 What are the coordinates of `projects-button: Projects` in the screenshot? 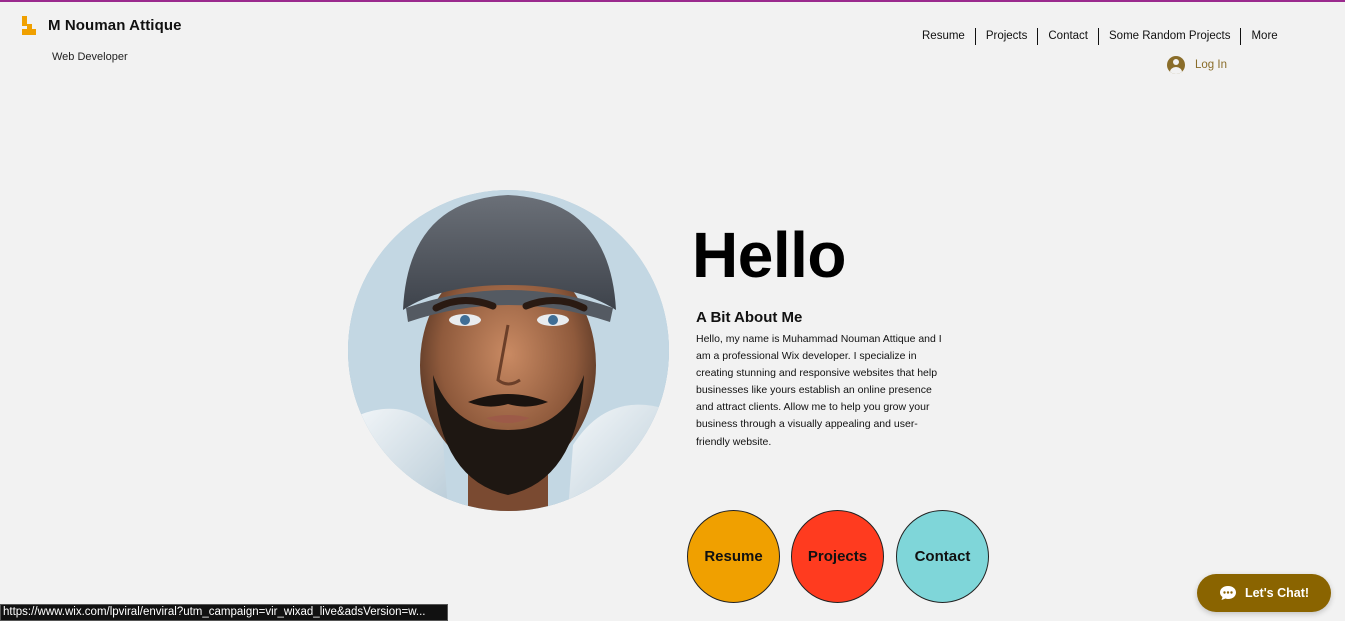 It's located at (837, 556).